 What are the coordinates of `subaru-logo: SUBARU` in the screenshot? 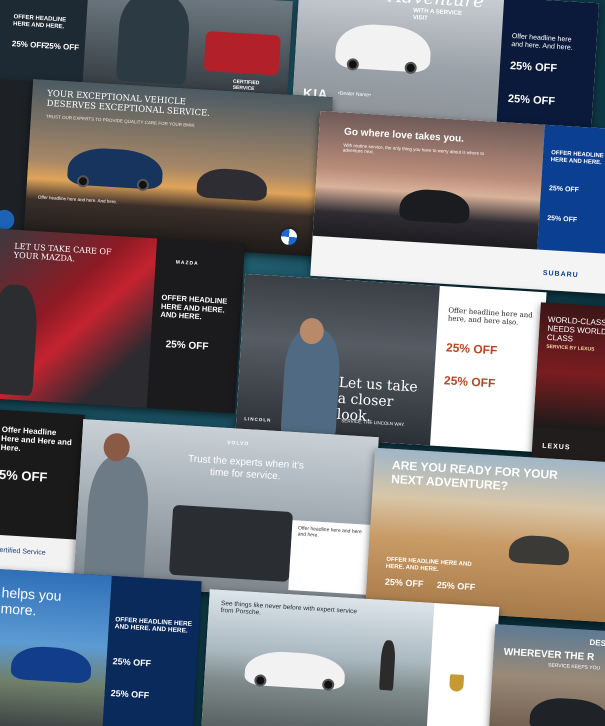 It's located at (560, 274).